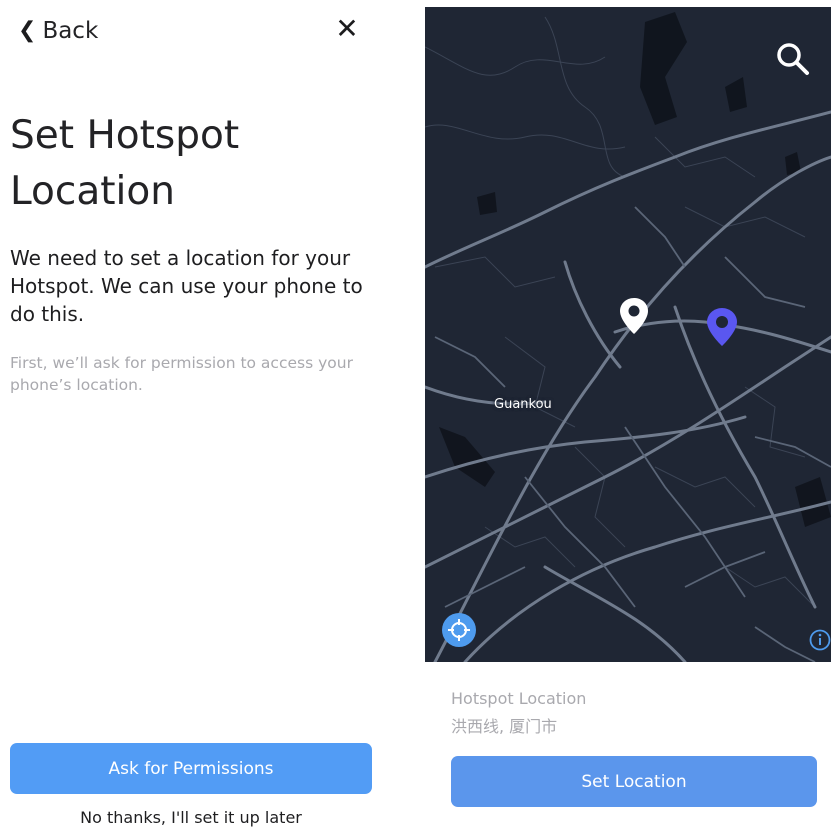  Describe the element at coordinates (793, 59) in the screenshot. I see `search-icon` at that location.